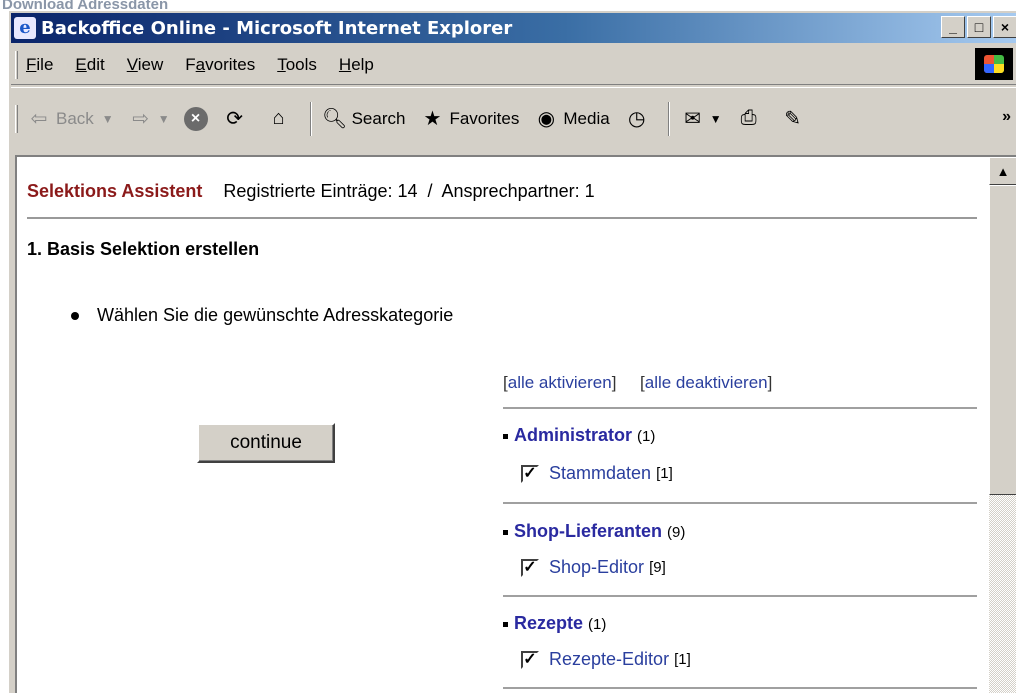  Describe the element at coordinates (636, 119) in the screenshot. I see `history-icon: ◷` at that location.